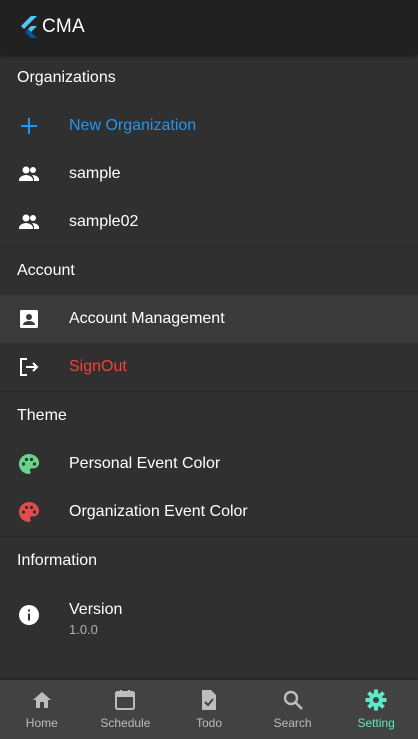  Describe the element at coordinates (104, 221) in the screenshot. I see `organization-label: sample02` at that location.